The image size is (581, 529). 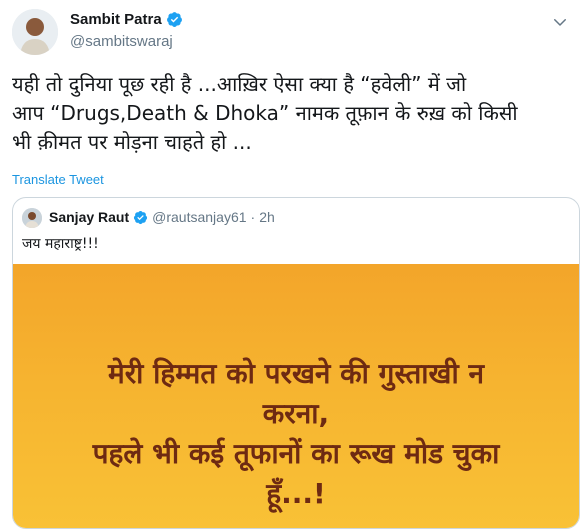 I want to click on author-avatar, so click(x=35, y=32).